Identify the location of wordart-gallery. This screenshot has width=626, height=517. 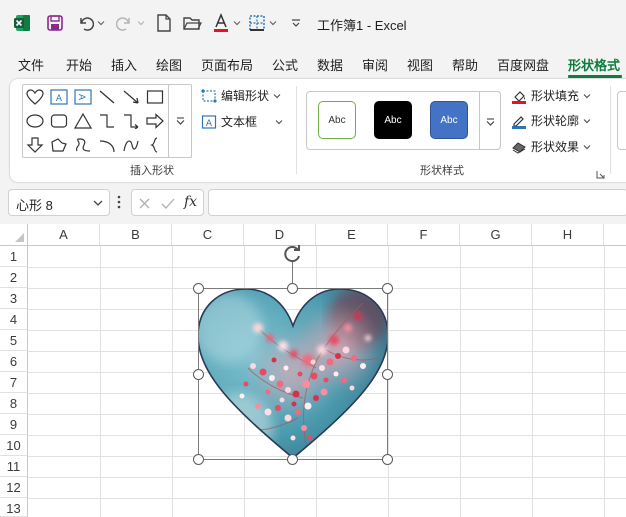
(621, 120).